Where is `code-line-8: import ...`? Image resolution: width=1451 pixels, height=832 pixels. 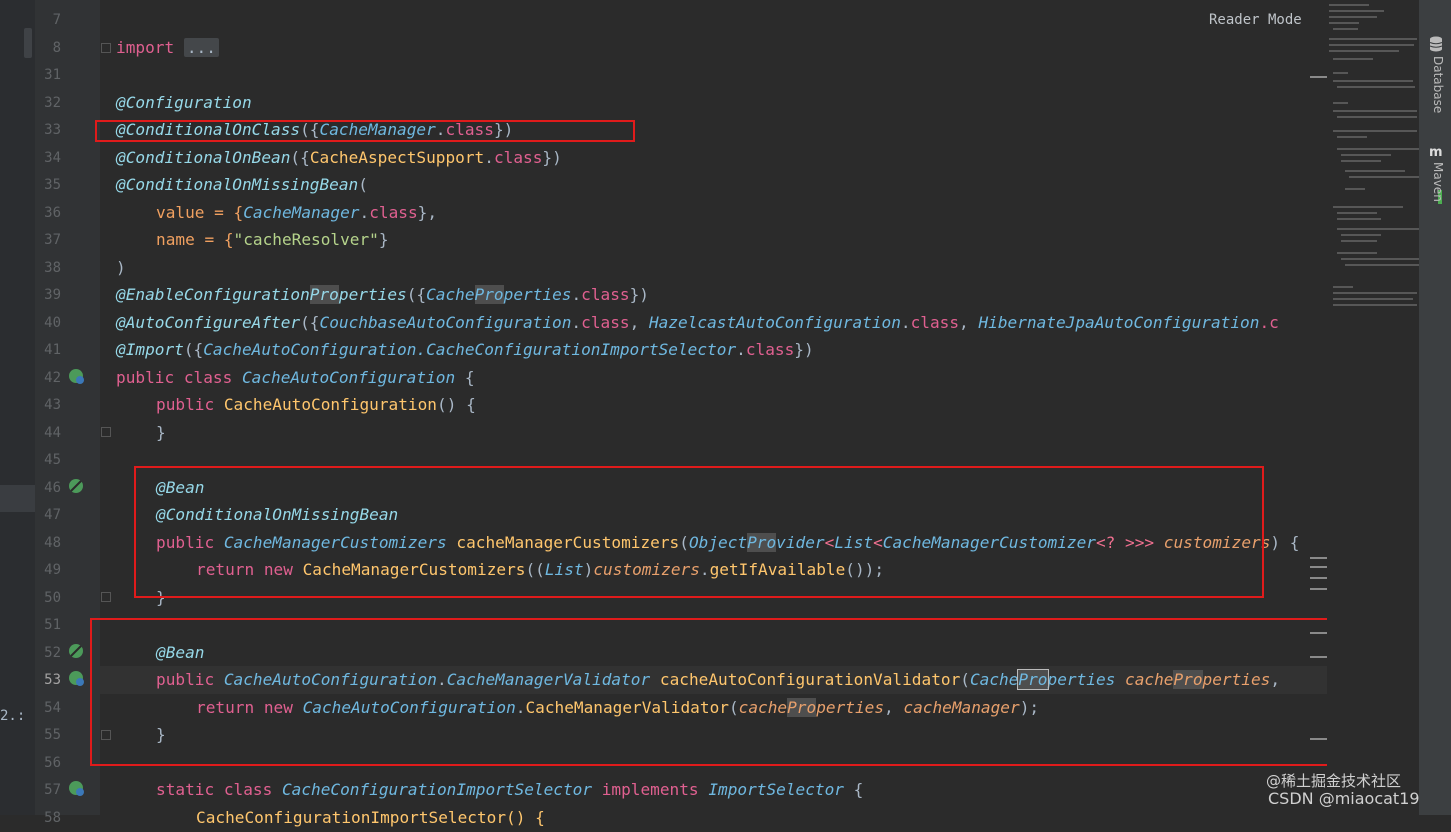
code-line-8: import ... is located at coordinates (167, 48).